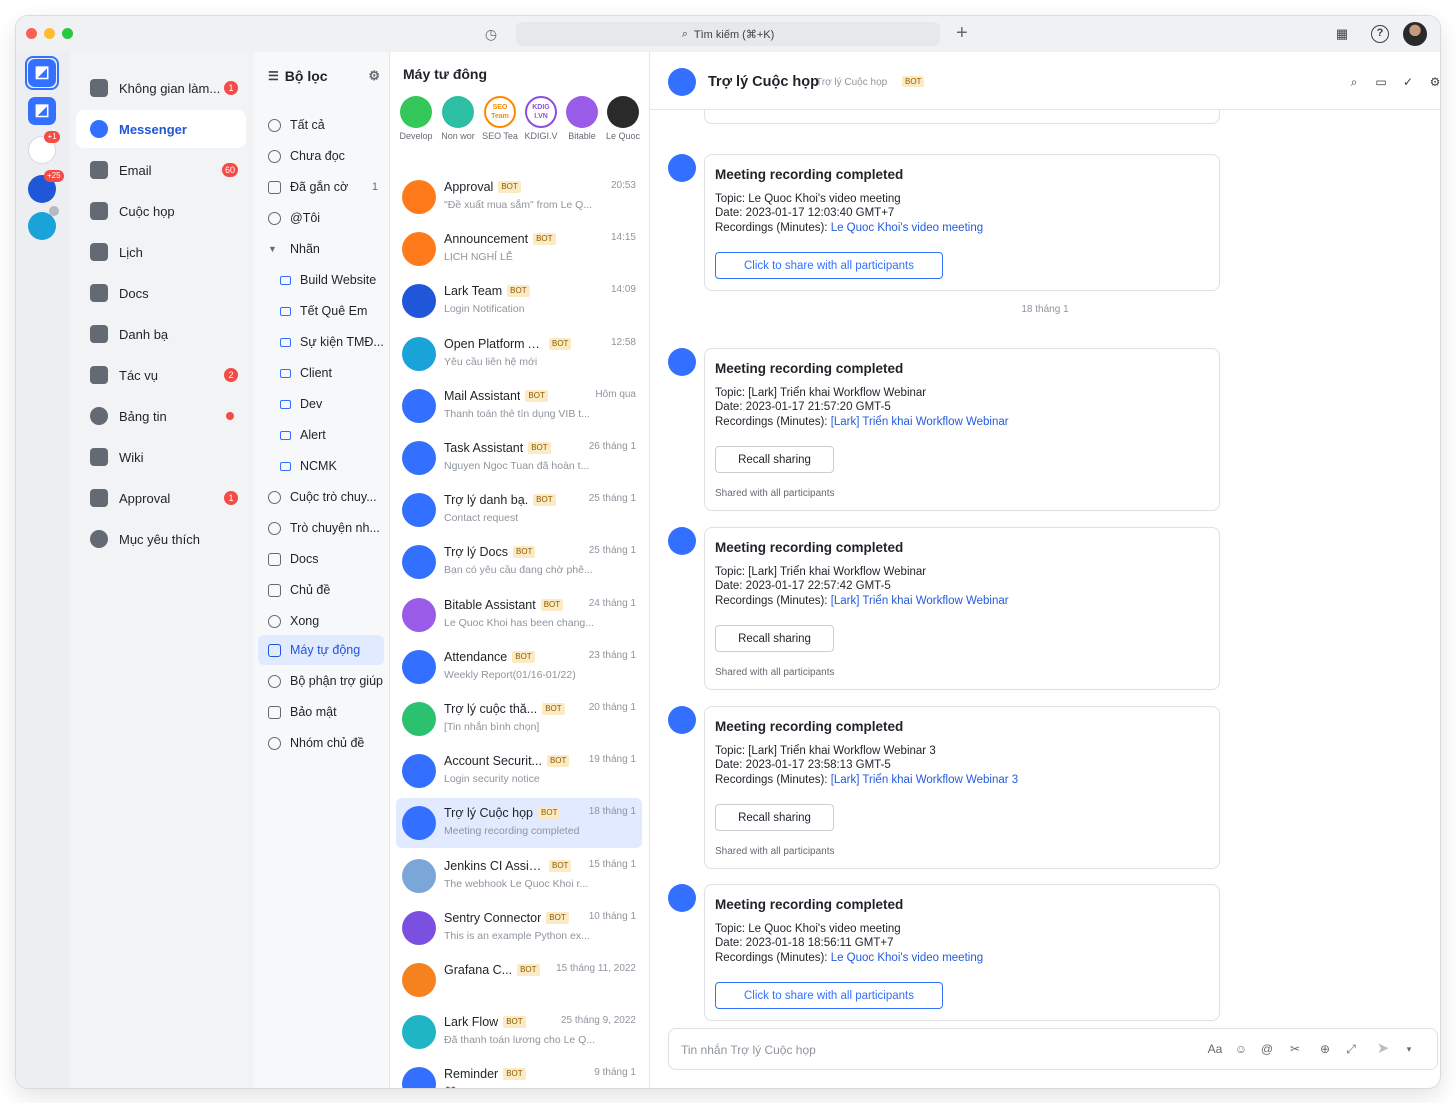 This screenshot has width=1456, height=1103. Describe the element at coordinates (519, 249) in the screenshot. I see `chat-row: Announcement BOT 14:15 LỊCH NGHỈ LỄ` at that location.